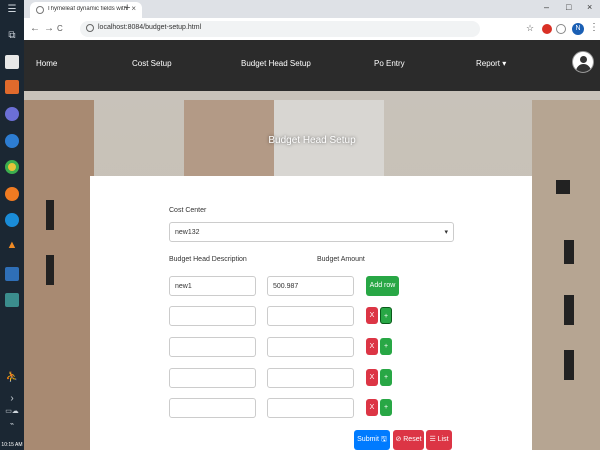  What do you see at coordinates (372, 440) in the screenshot?
I see `submit-button: Submit 🖫` at bounding box center [372, 440].